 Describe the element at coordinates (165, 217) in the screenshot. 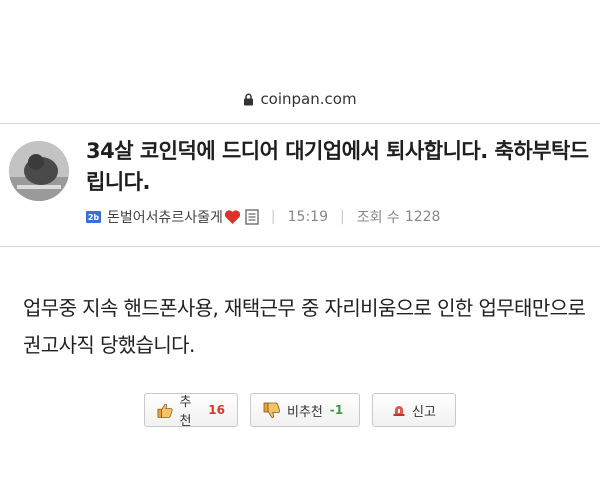

I see `author-name: 돈벌어서츄르사줄게` at that location.